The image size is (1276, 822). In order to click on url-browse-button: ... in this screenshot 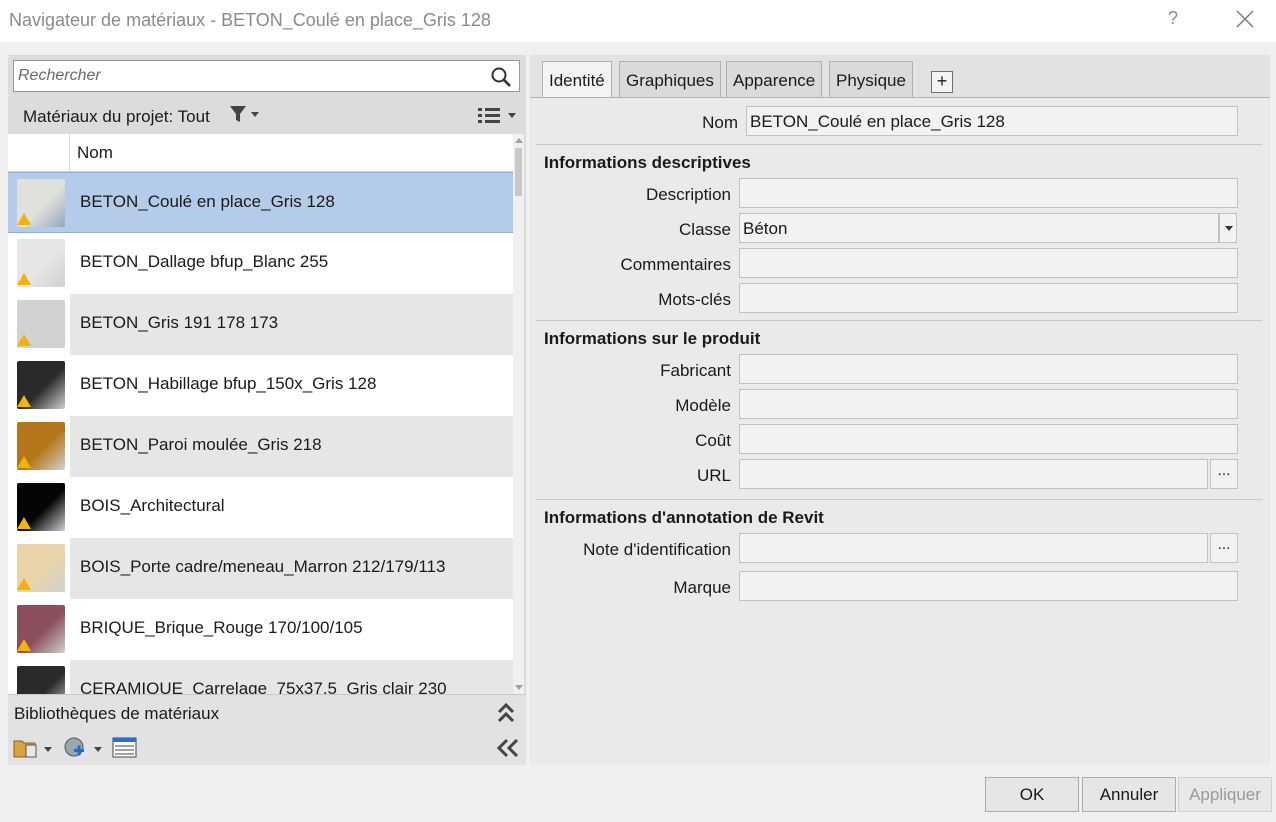, I will do `click(1224, 474)`.